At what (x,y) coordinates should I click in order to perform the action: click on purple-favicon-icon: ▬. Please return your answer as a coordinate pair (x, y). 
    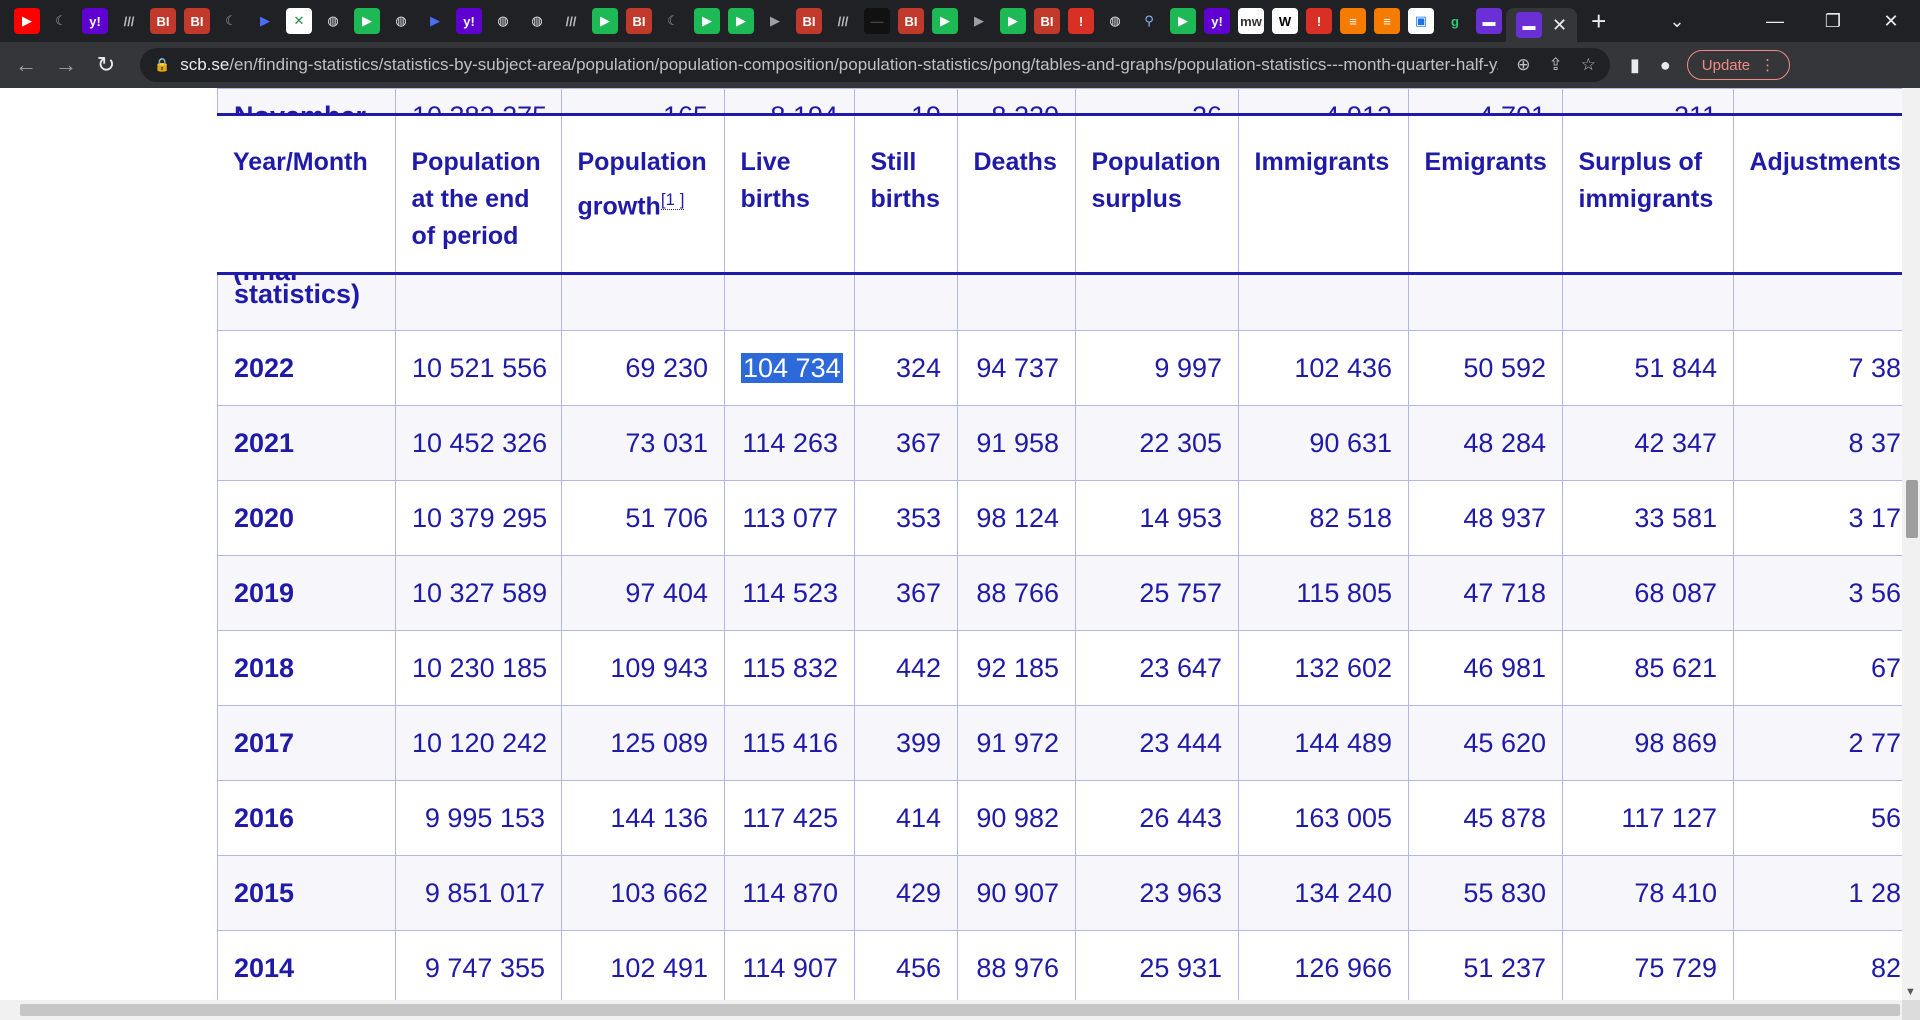
    Looking at the image, I should click on (1489, 21).